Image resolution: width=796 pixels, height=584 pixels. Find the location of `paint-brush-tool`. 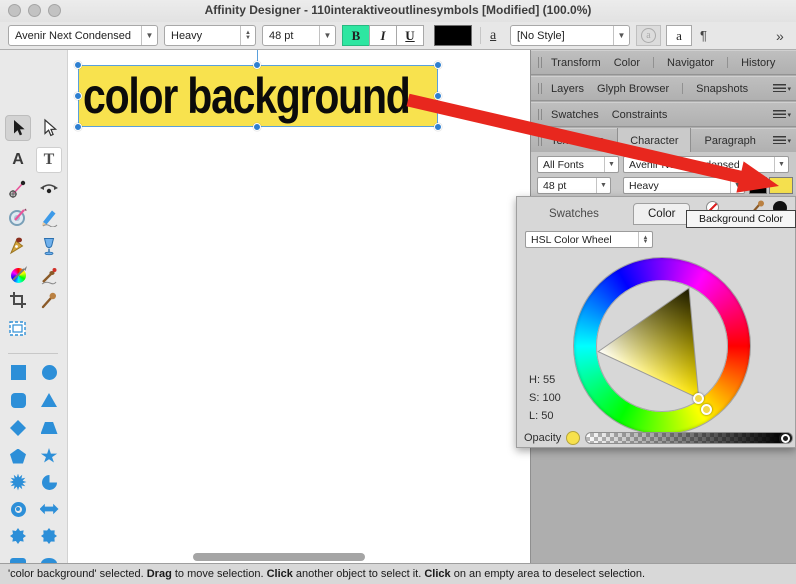

paint-brush-tool is located at coordinates (49, 275).